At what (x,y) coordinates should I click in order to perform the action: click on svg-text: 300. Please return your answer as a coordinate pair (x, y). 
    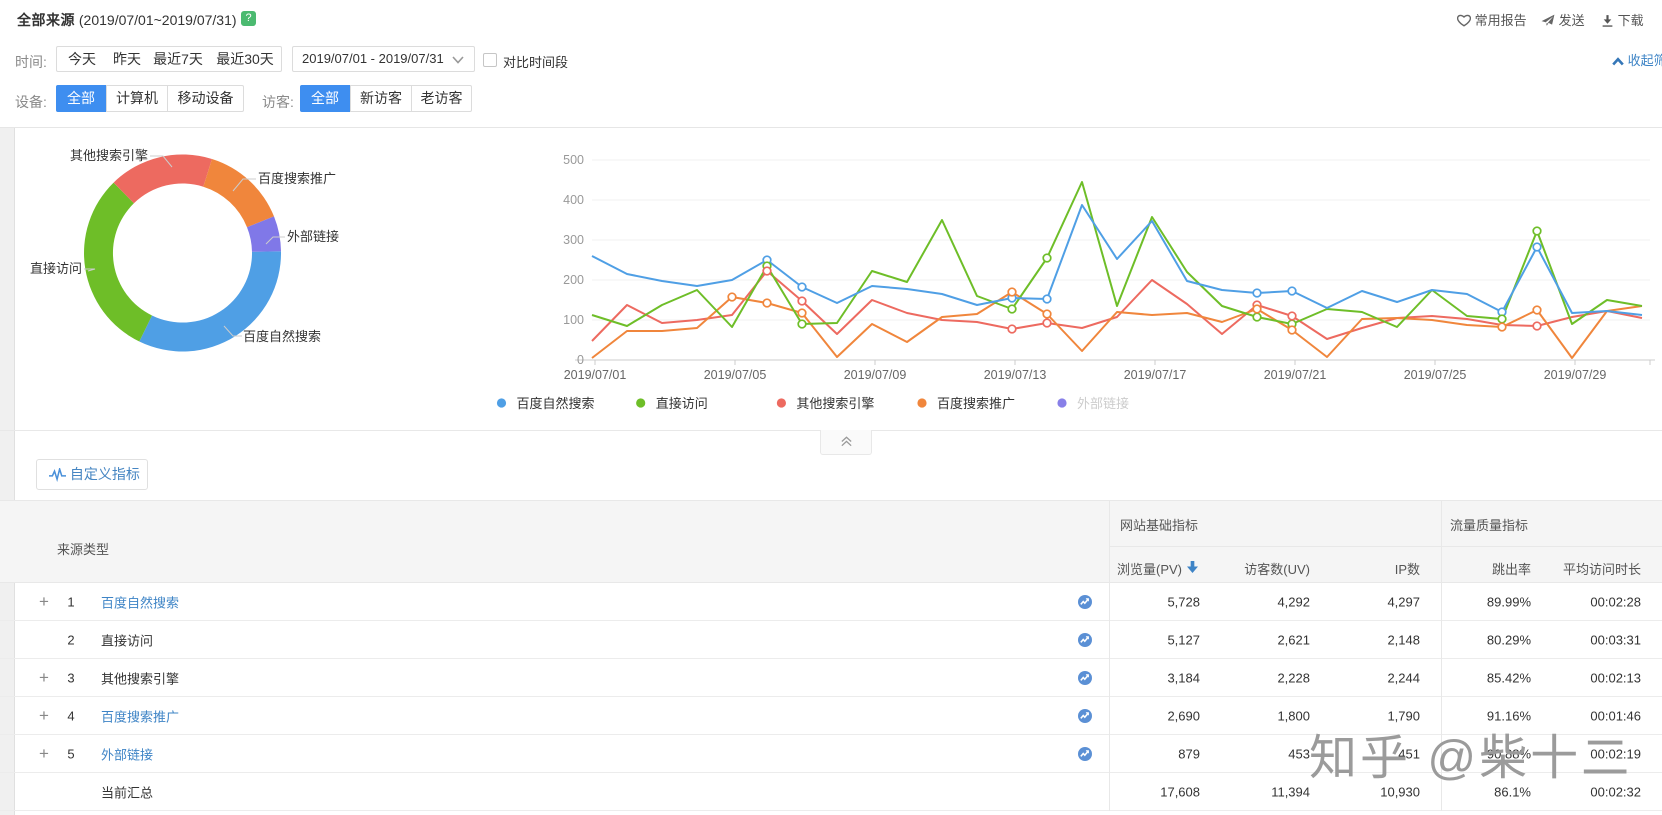
    Looking at the image, I should click on (573, 240).